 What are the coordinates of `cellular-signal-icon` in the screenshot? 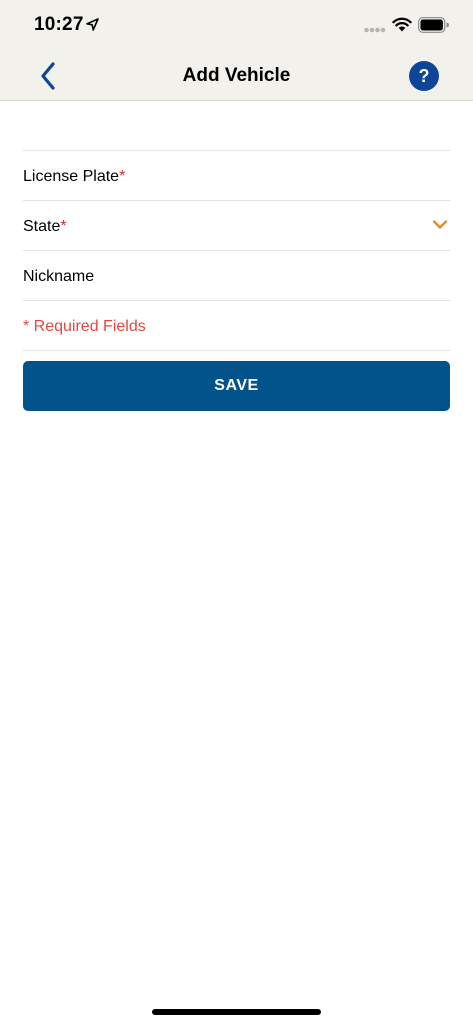 It's located at (375, 30).